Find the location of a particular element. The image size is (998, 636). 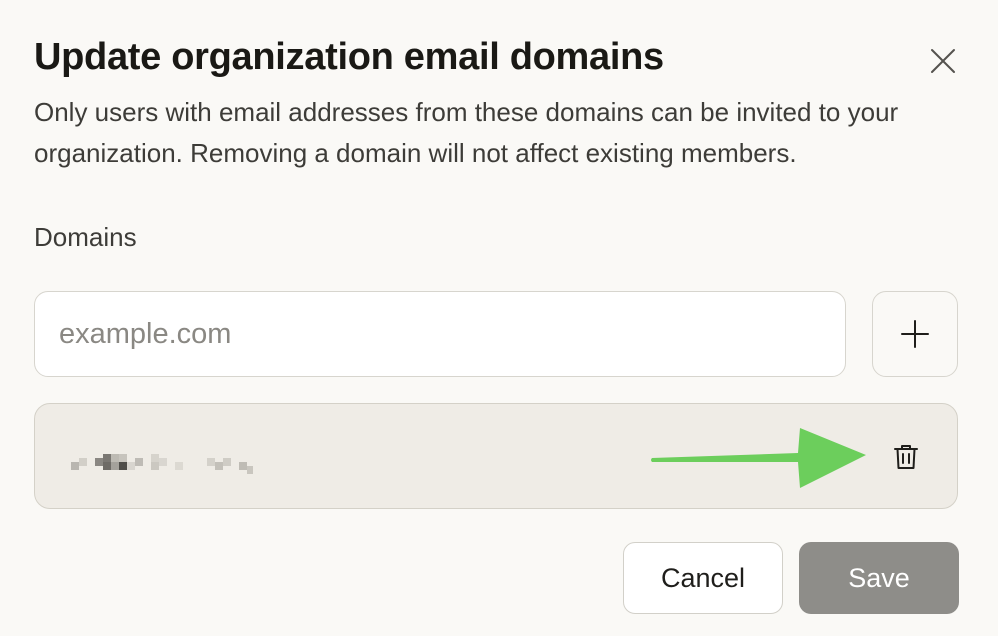

close-button is located at coordinates (943, 61).